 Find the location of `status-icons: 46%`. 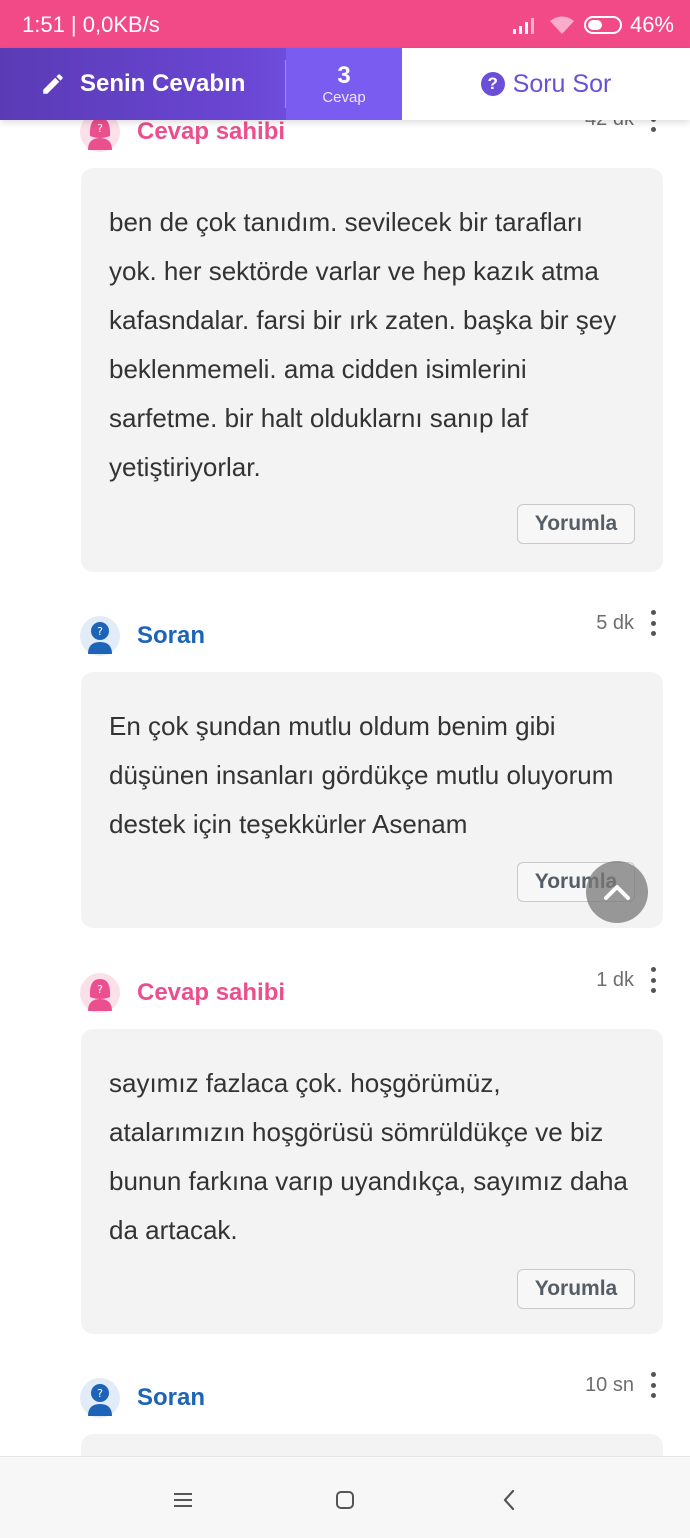

status-icons: 46% is located at coordinates (593, 25).